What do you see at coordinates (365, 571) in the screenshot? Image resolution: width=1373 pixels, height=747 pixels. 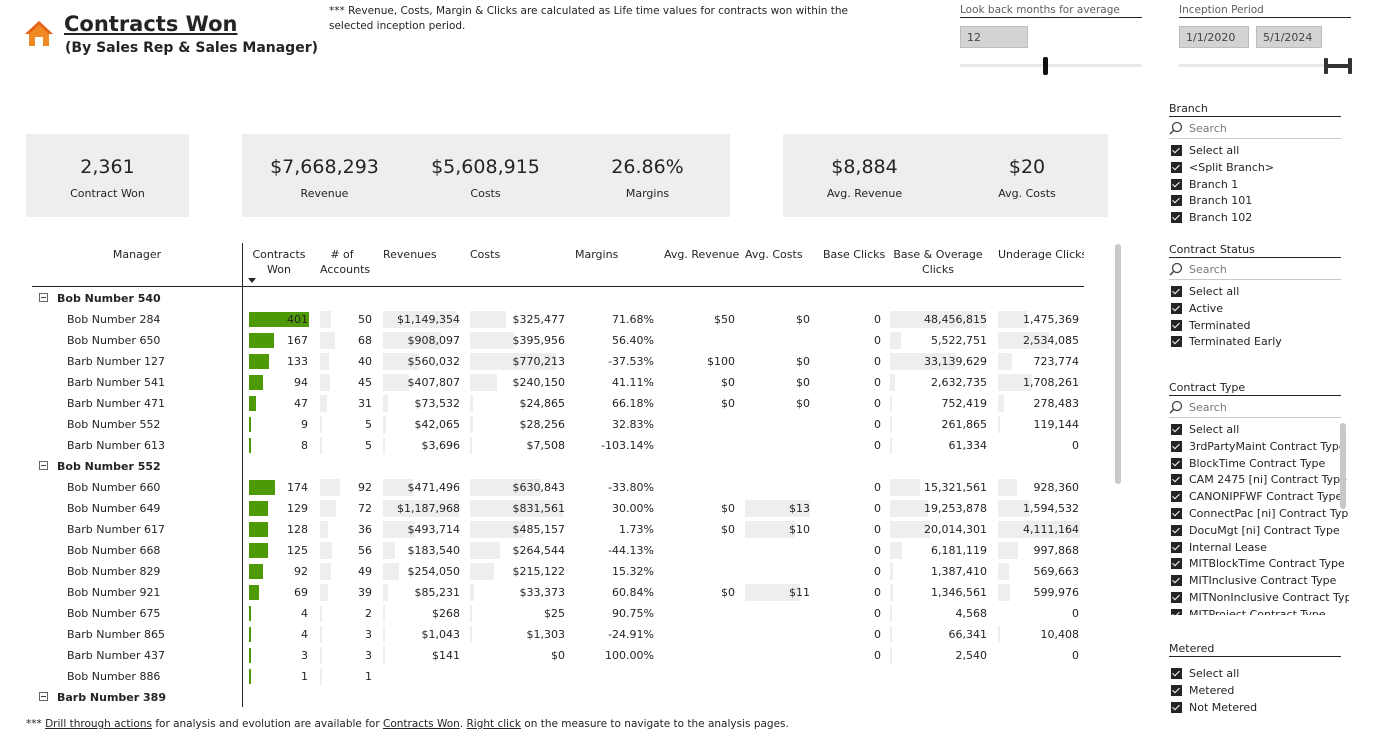 I see `accounts-value: 49` at bounding box center [365, 571].